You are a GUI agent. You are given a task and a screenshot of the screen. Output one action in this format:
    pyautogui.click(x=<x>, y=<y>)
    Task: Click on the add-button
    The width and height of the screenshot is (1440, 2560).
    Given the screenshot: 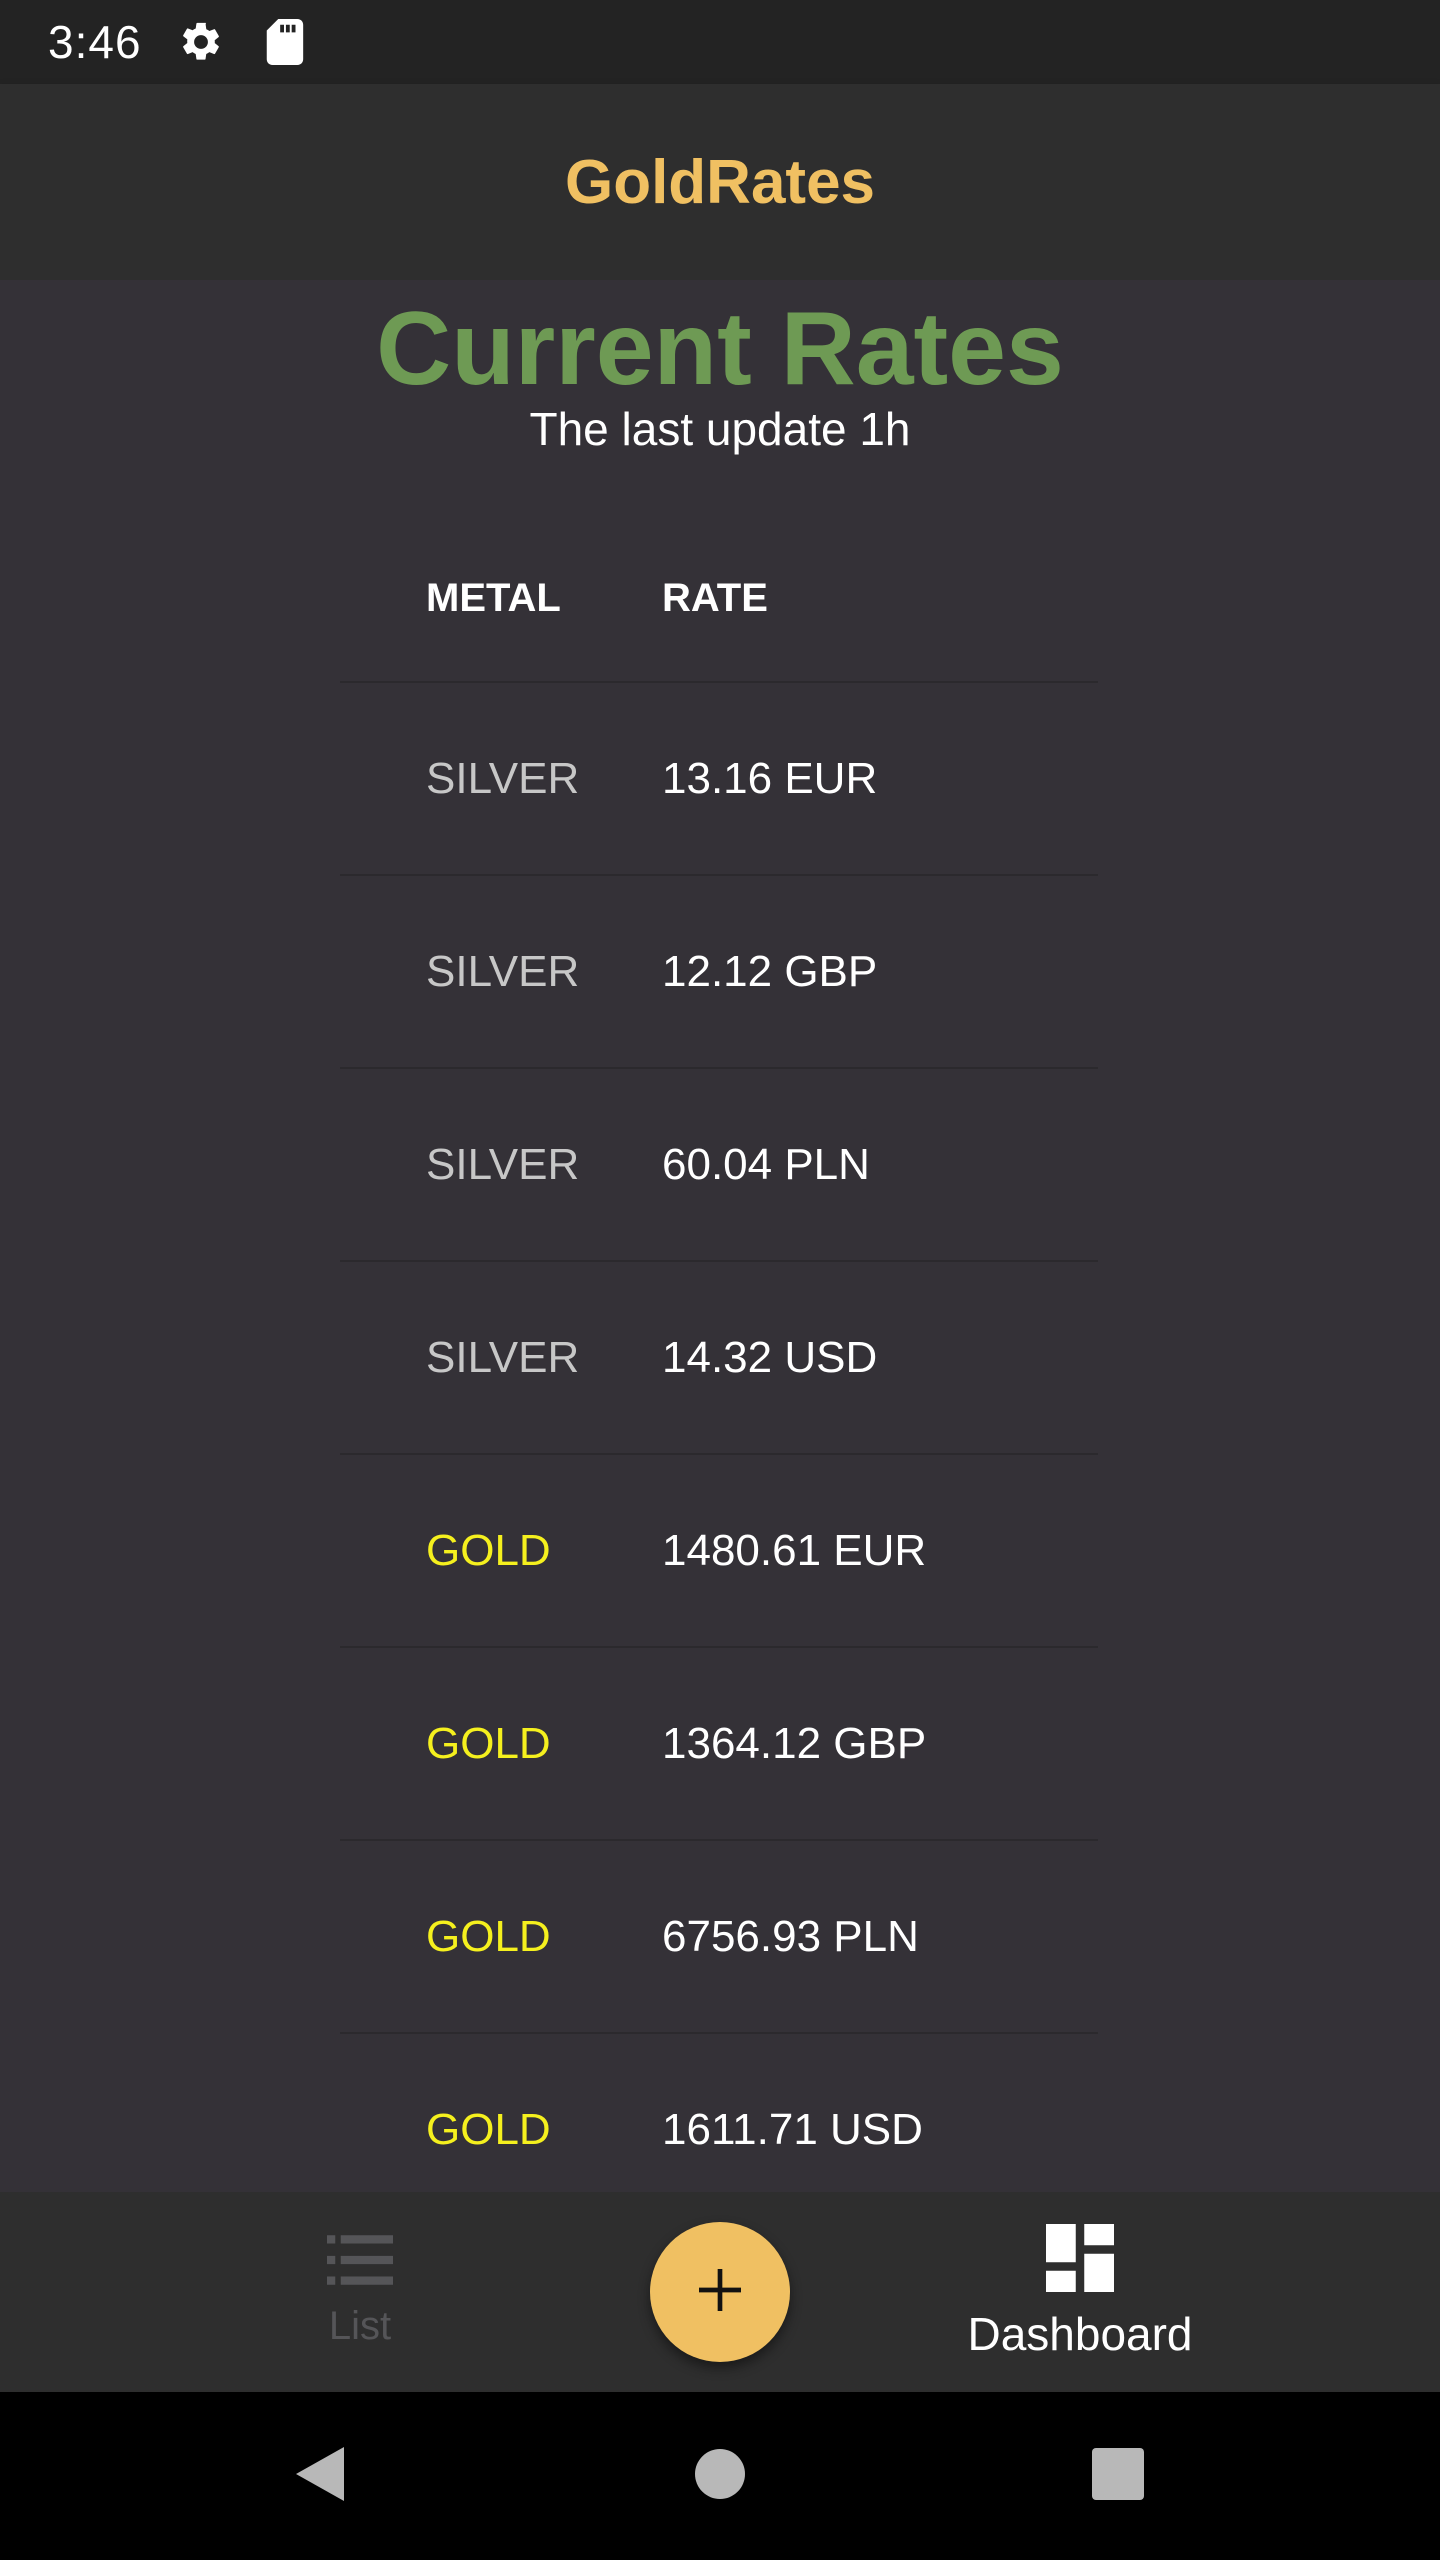 What is the action you would take?
    pyautogui.click(x=720, y=2292)
    